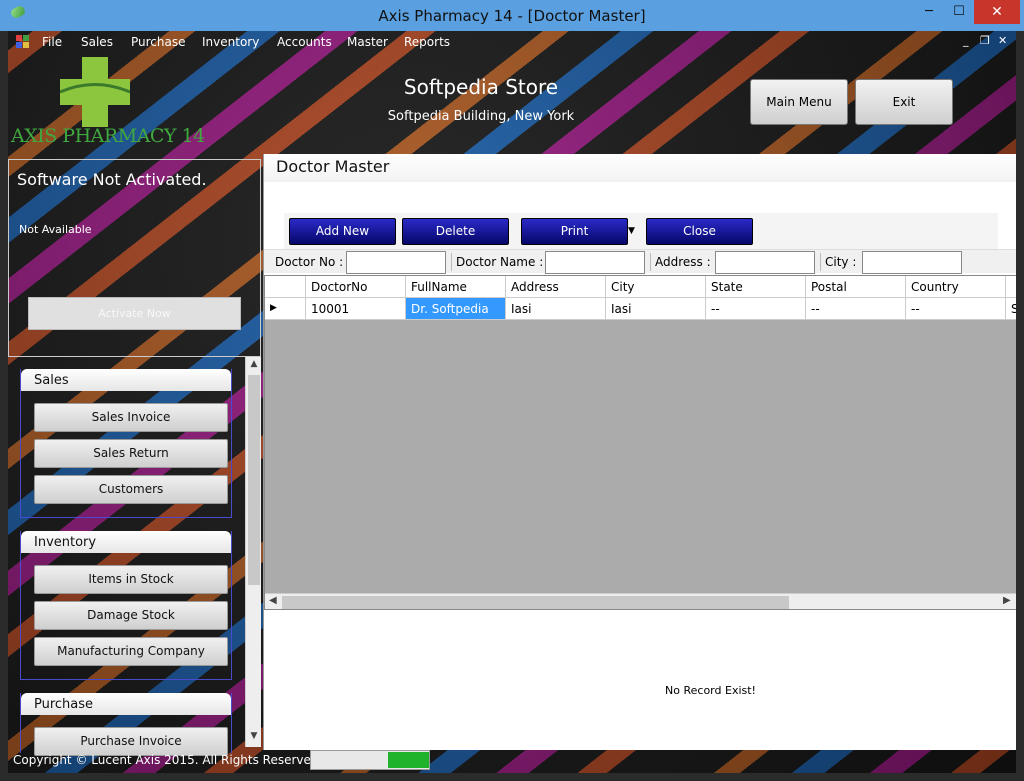 The image size is (1024, 781). I want to click on scroll-up-icon: ▲, so click(254, 364).